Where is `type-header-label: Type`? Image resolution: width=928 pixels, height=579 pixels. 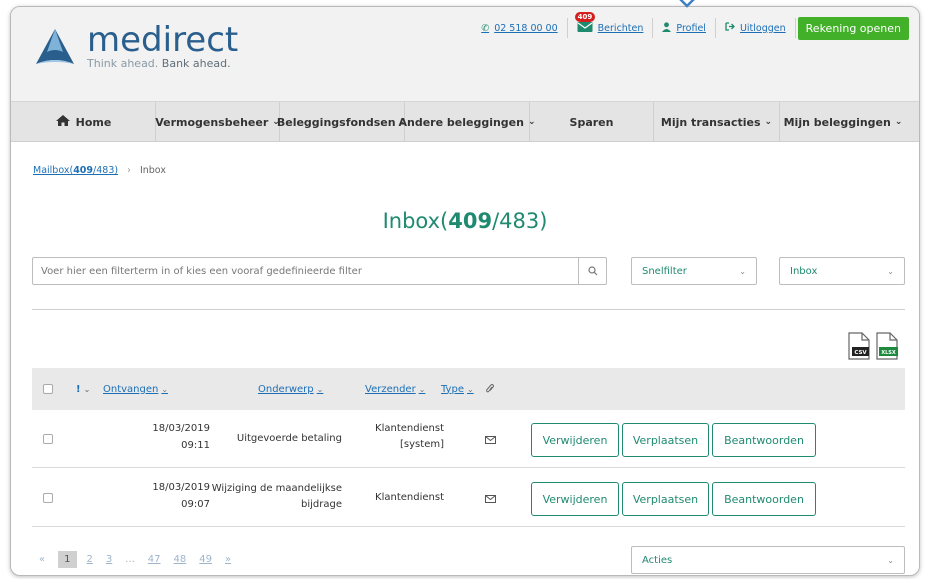
type-header-label: Type is located at coordinates (452, 389).